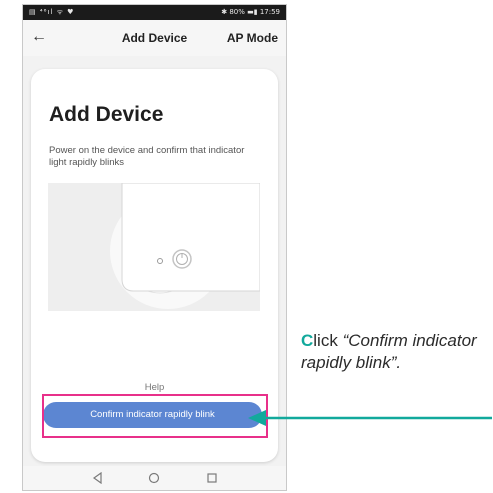 This screenshot has height=493, width=493. I want to click on callout-text: lick, so click(328, 340).